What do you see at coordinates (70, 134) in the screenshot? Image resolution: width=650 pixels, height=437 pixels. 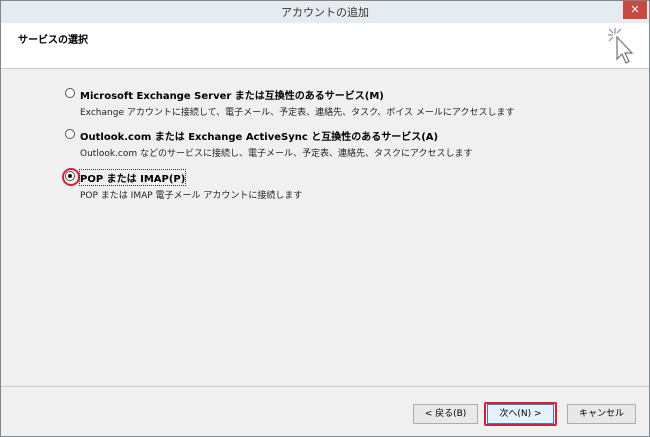 I see `radio-outlook-com` at bounding box center [70, 134].